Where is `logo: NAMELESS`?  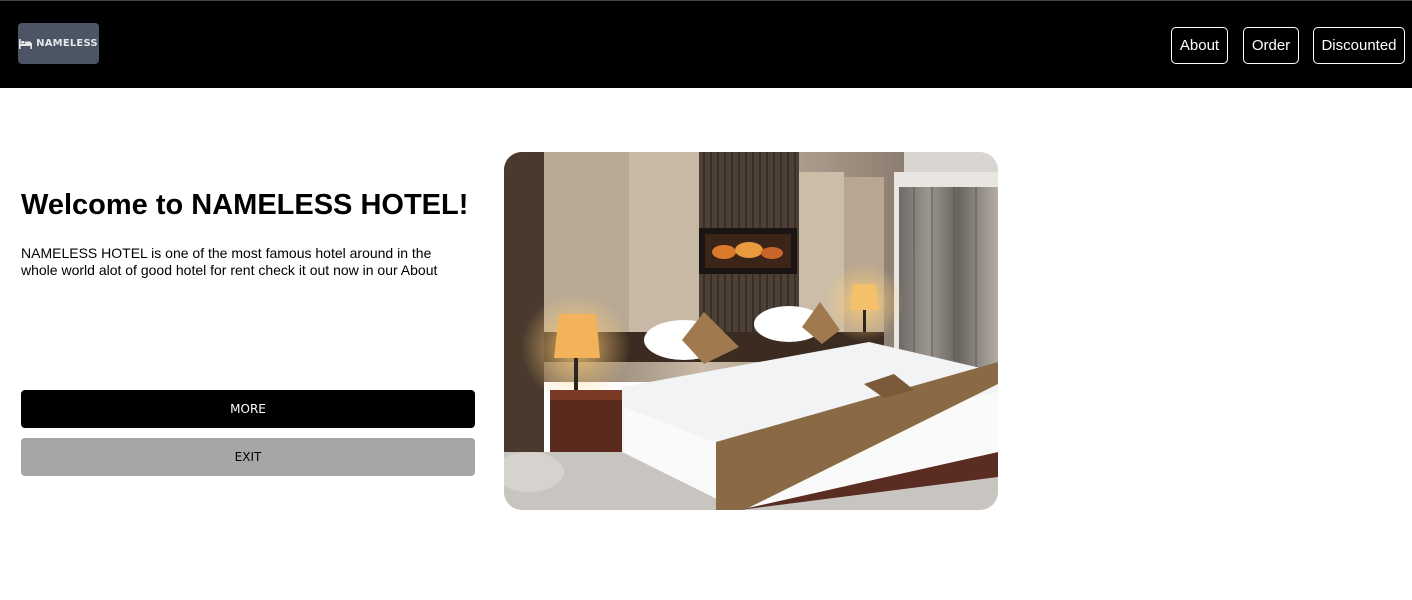 logo: NAMELESS is located at coordinates (58, 43).